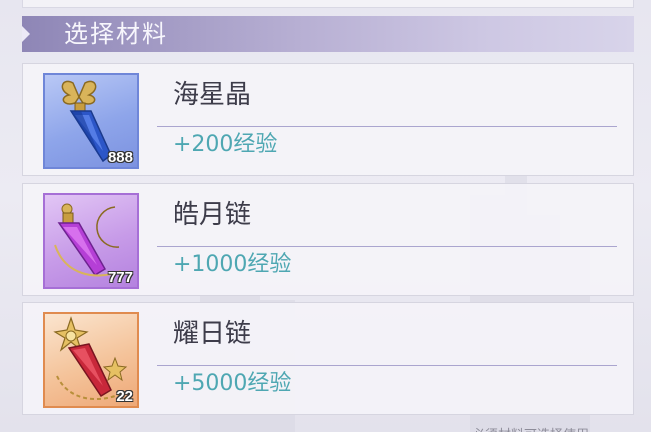 This screenshot has width=651, height=432. What do you see at coordinates (328, 4) in the screenshot?
I see `top-panel-edge` at bounding box center [328, 4].